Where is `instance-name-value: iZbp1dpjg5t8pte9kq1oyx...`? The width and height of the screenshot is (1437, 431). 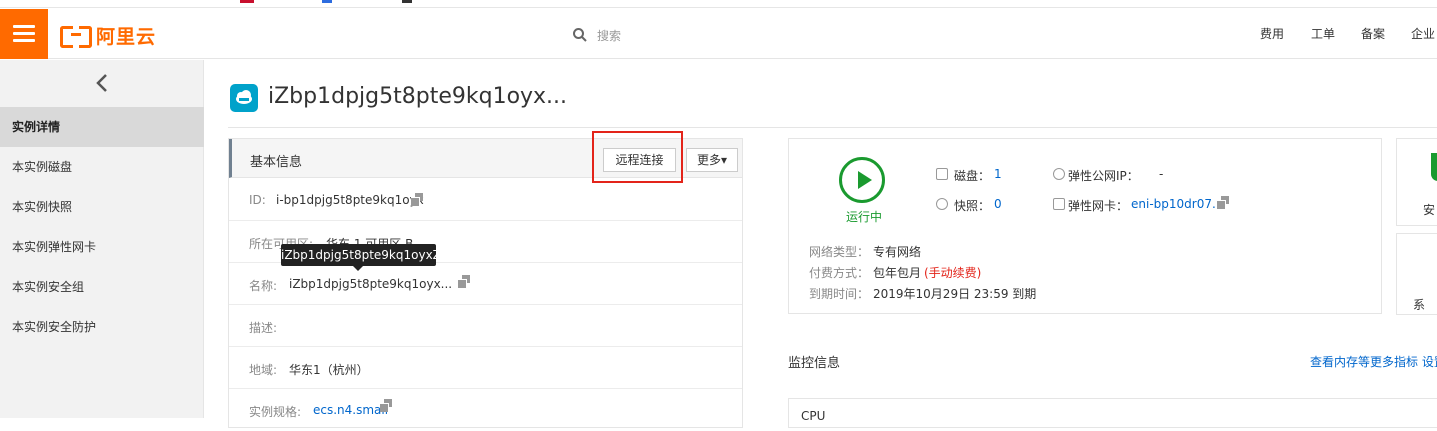 instance-name-value: iZbp1dpjg5t8pte9kq1oyx... is located at coordinates (371, 284).